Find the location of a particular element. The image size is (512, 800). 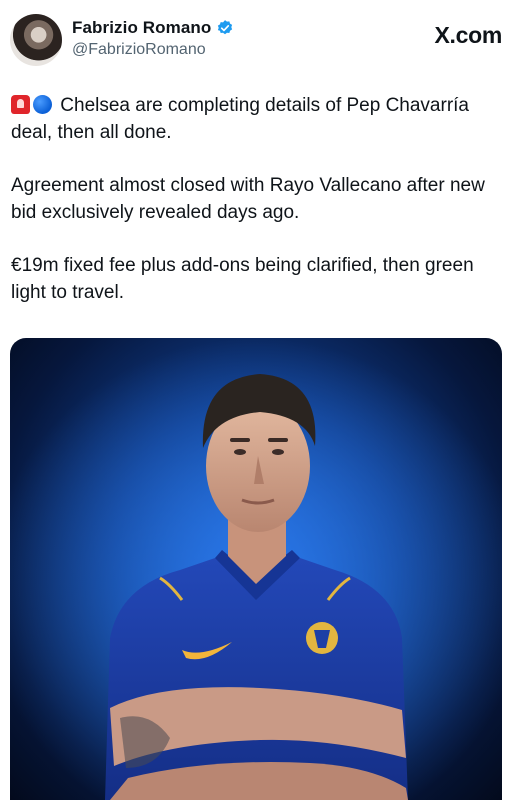

tweet-header: Fabrizio Romano @FabrizioRomano X.com is located at coordinates (256, 40).